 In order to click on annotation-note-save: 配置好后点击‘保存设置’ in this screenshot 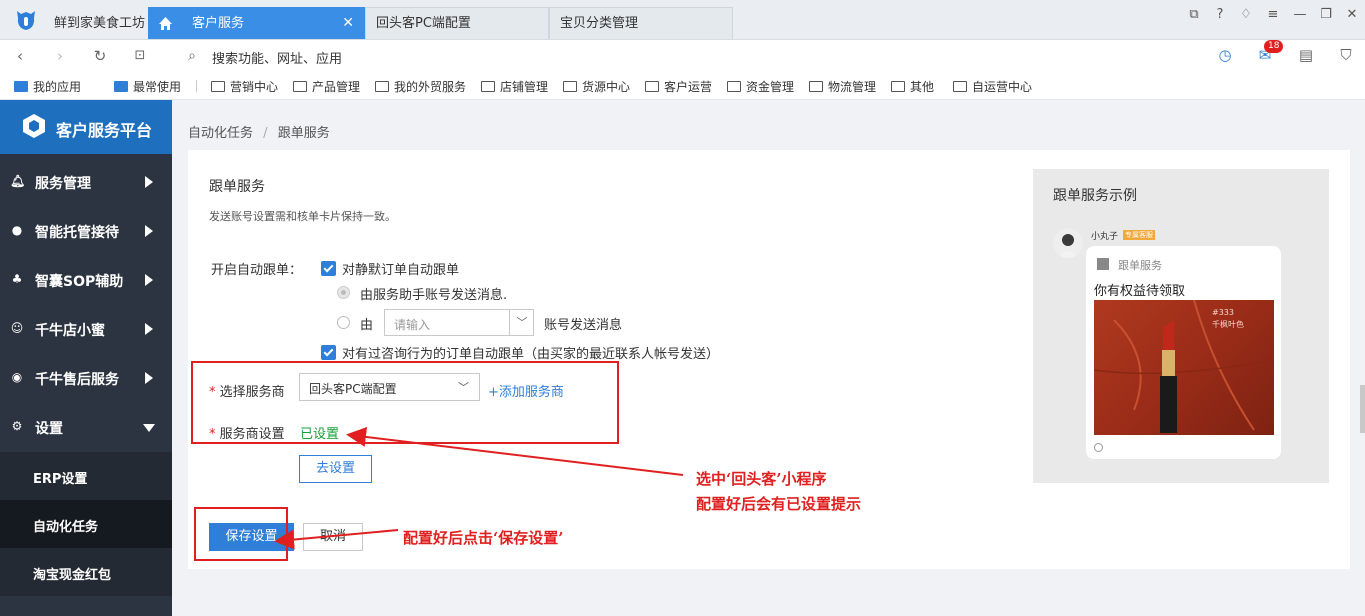, I will do `click(483, 538)`.